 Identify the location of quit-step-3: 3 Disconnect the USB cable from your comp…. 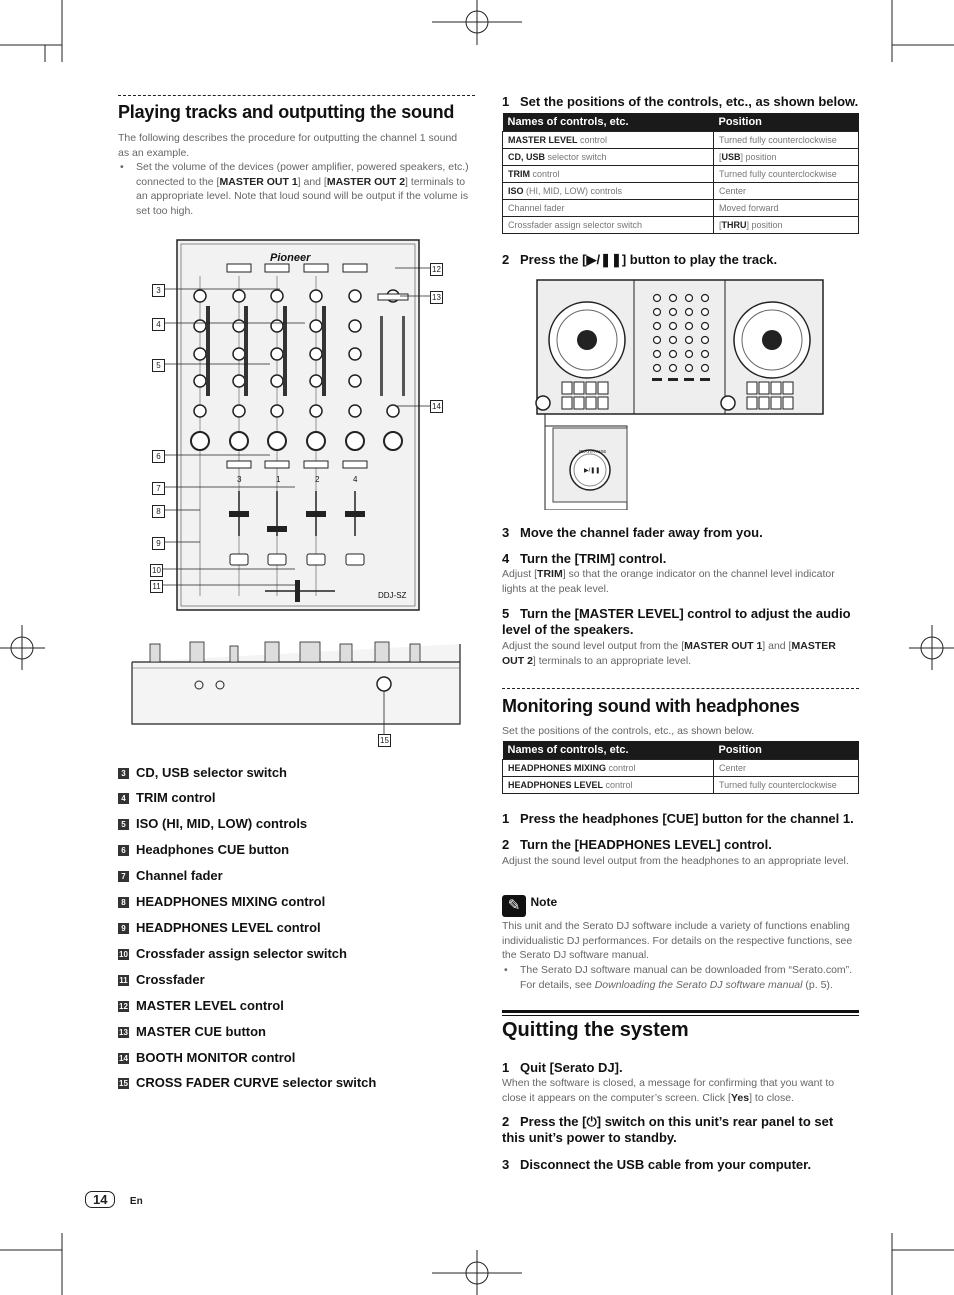
(657, 1164).